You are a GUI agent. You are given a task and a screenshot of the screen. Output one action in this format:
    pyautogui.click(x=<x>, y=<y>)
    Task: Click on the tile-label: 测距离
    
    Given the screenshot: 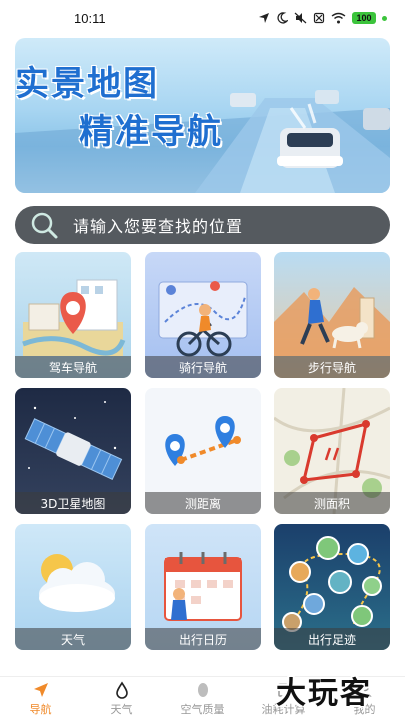 What is the action you would take?
    pyautogui.click(x=202, y=503)
    